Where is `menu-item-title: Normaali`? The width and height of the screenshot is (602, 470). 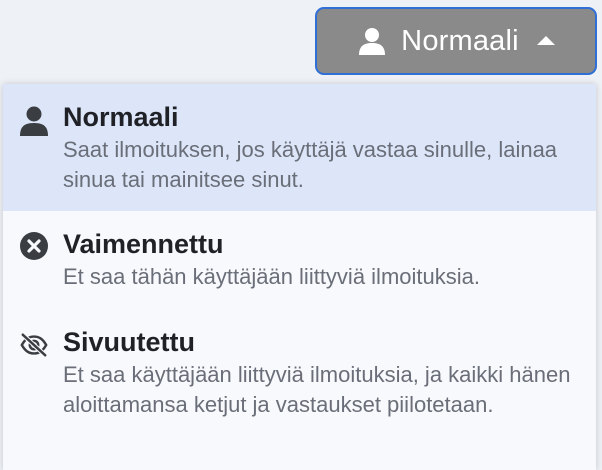
menu-item-title: Normaali is located at coordinates (121, 117).